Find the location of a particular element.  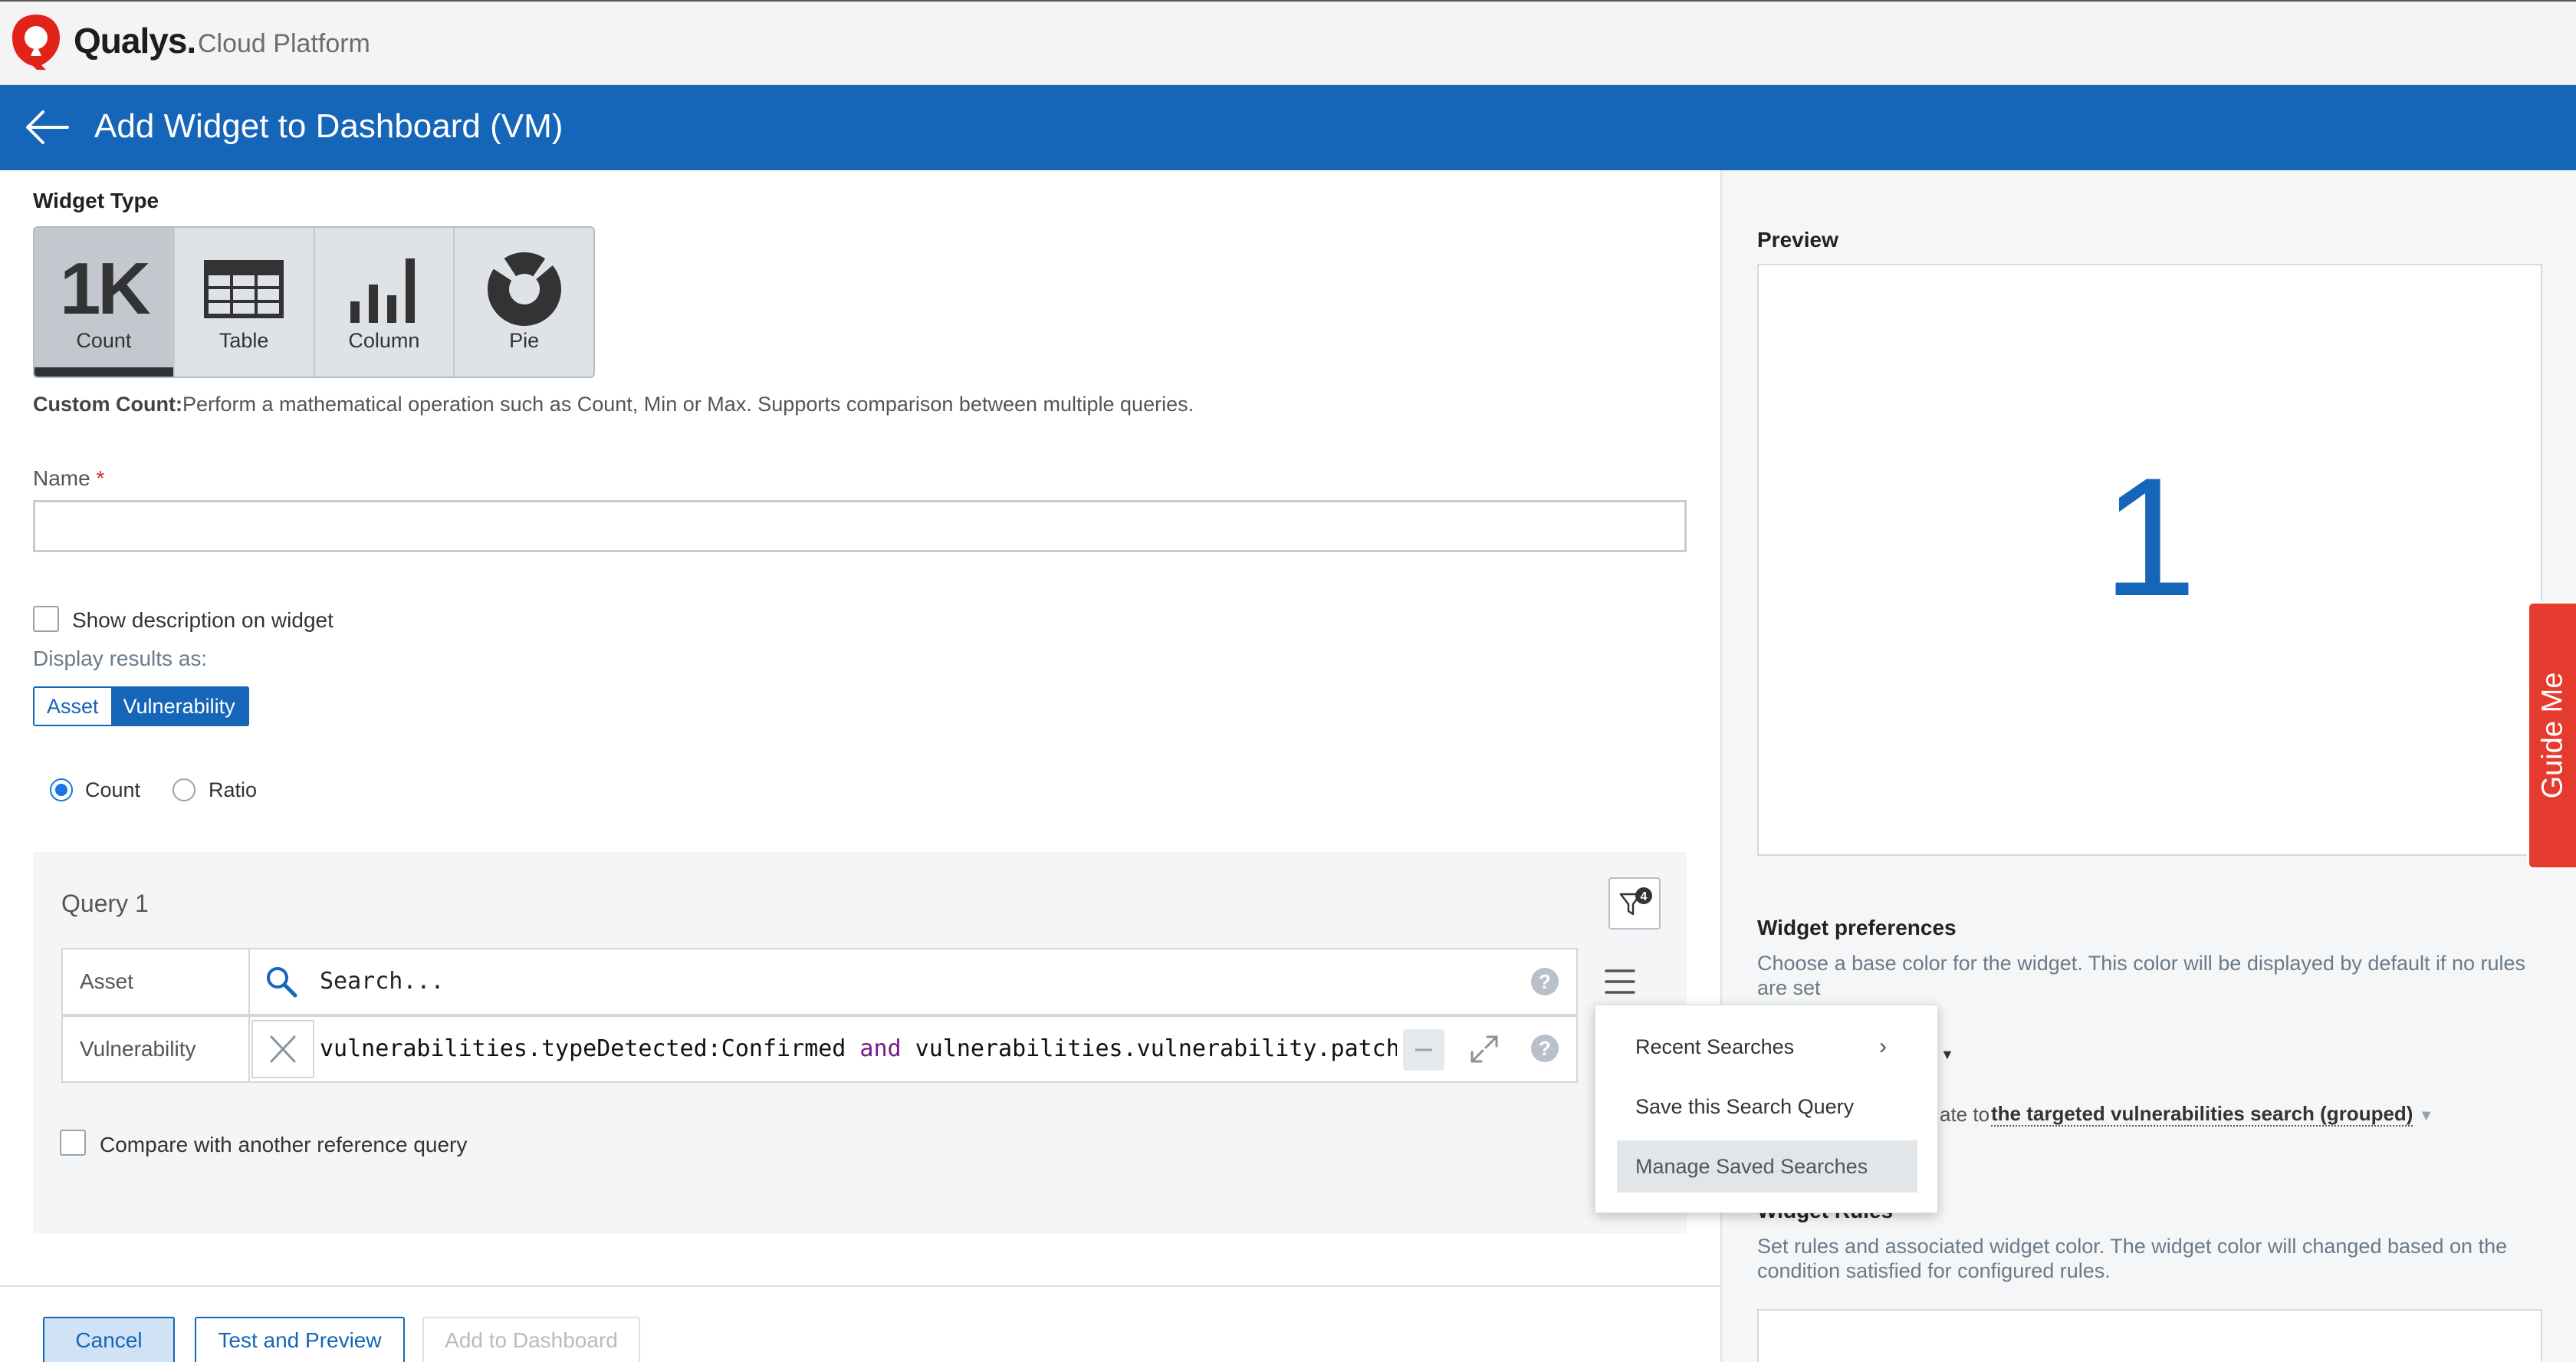

widget-type-pie: Pie is located at coordinates (524, 302).